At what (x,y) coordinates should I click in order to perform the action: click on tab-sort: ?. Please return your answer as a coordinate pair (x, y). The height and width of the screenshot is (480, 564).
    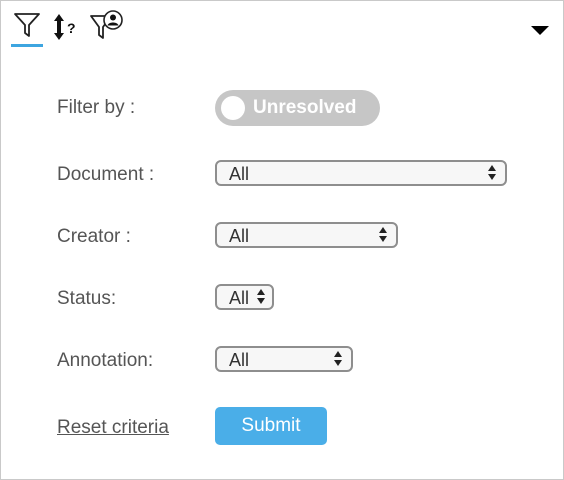
    Looking at the image, I should click on (66, 29).